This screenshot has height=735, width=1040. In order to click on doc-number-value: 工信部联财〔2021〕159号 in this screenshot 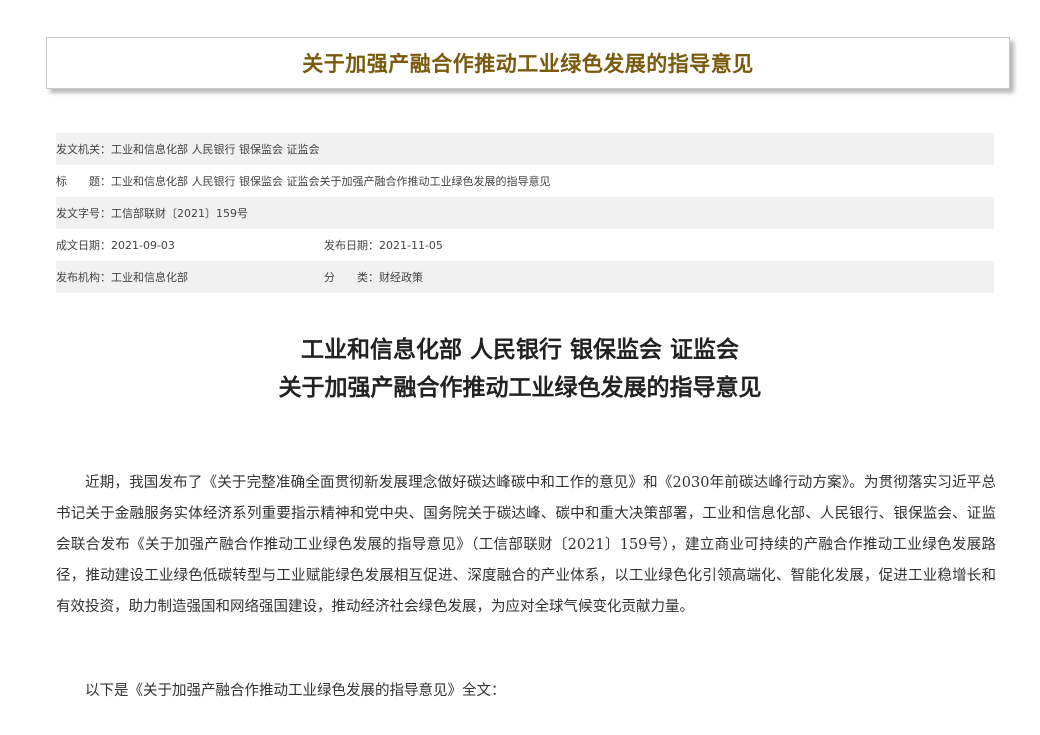, I will do `click(179, 213)`.